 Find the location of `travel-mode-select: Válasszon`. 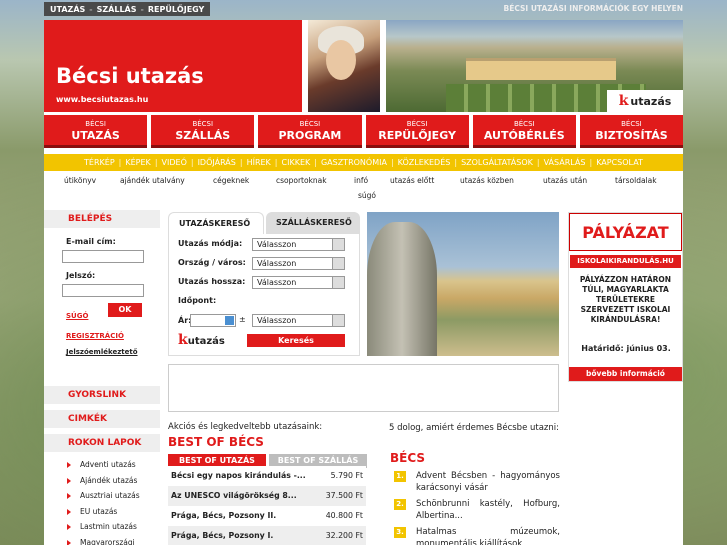

travel-mode-select: Válasszon is located at coordinates (298, 244).